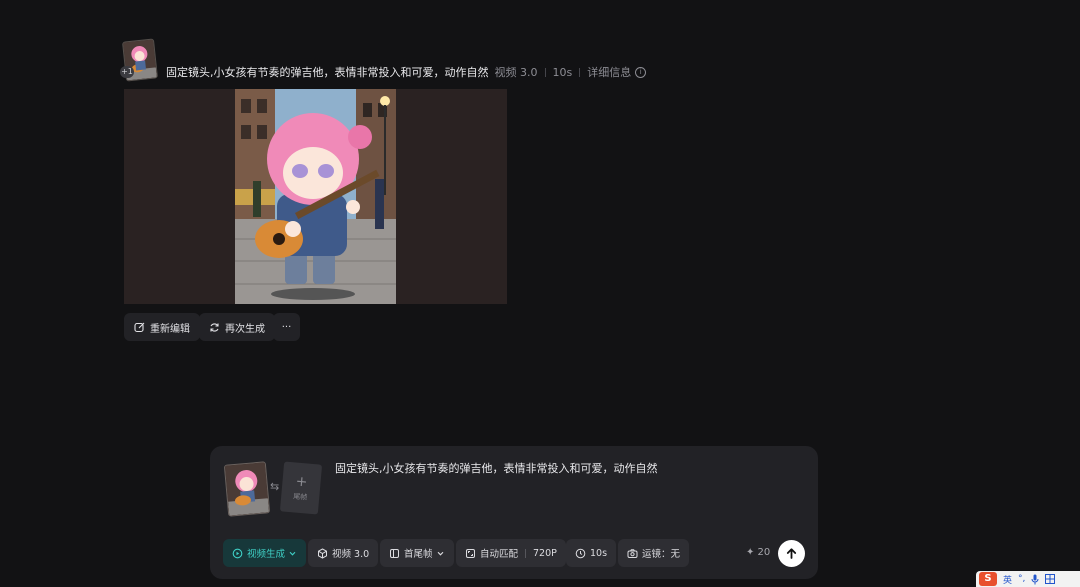  I want to click on add-end-frame-button: + 尾帧, so click(301, 488).